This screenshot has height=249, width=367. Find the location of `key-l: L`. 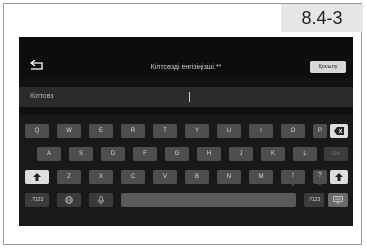

key-l: L is located at coordinates (305, 154).